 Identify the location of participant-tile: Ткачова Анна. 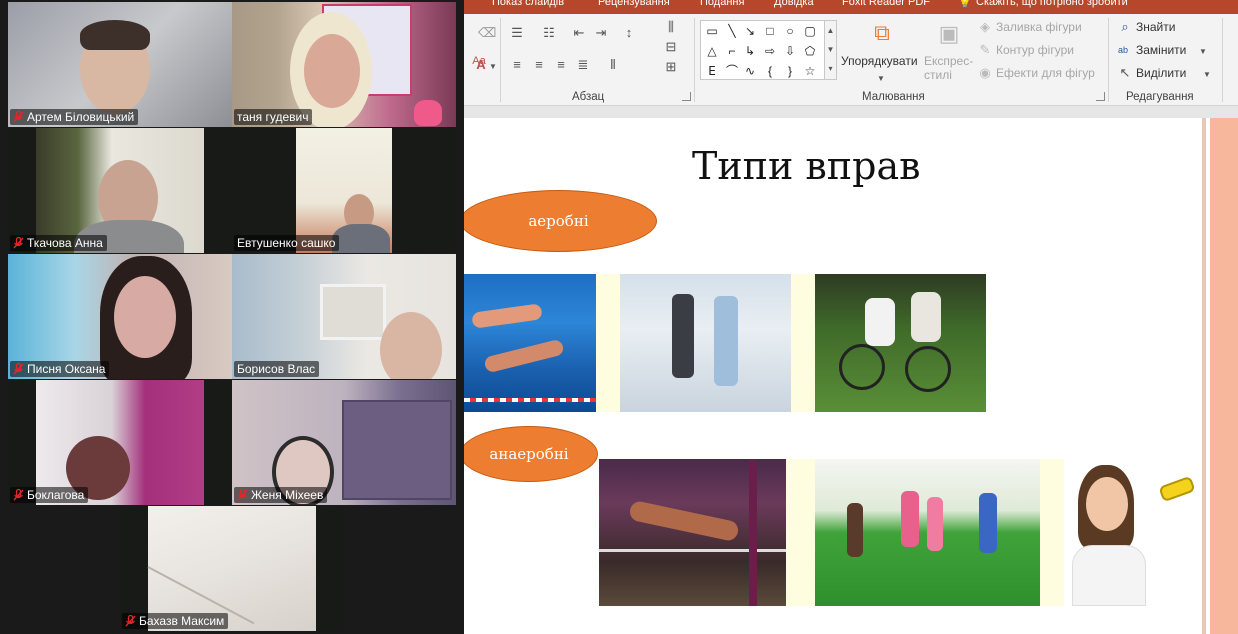
(120, 190).